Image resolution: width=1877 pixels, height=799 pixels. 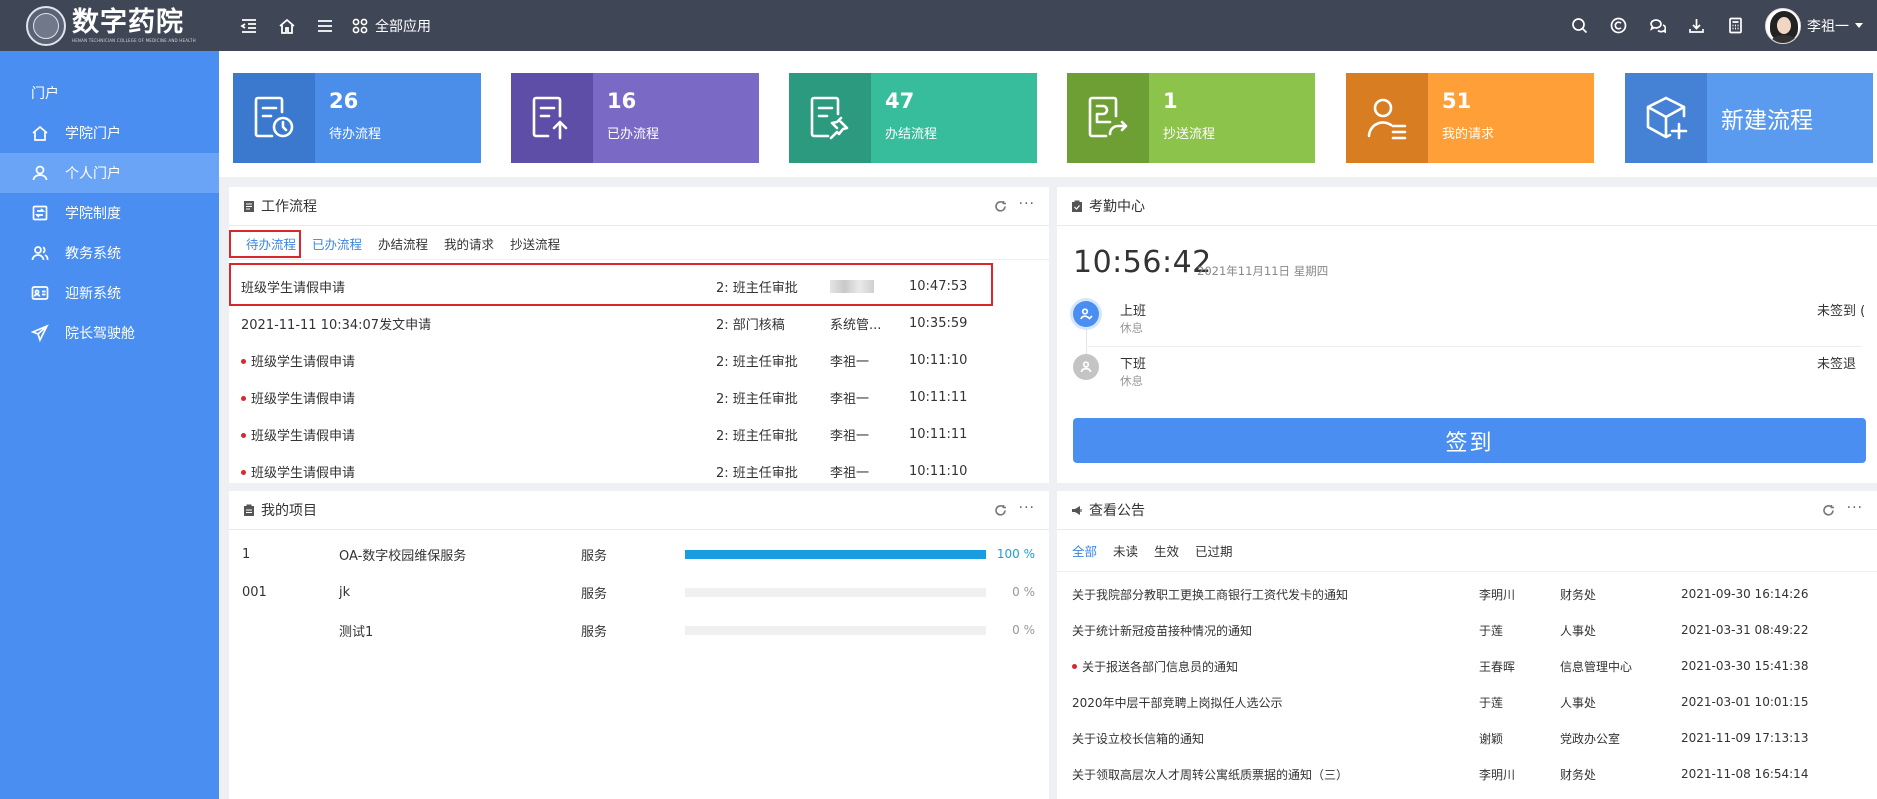 What do you see at coordinates (1117, 207) in the screenshot?
I see `panel-title: 考勤中心` at bounding box center [1117, 207].